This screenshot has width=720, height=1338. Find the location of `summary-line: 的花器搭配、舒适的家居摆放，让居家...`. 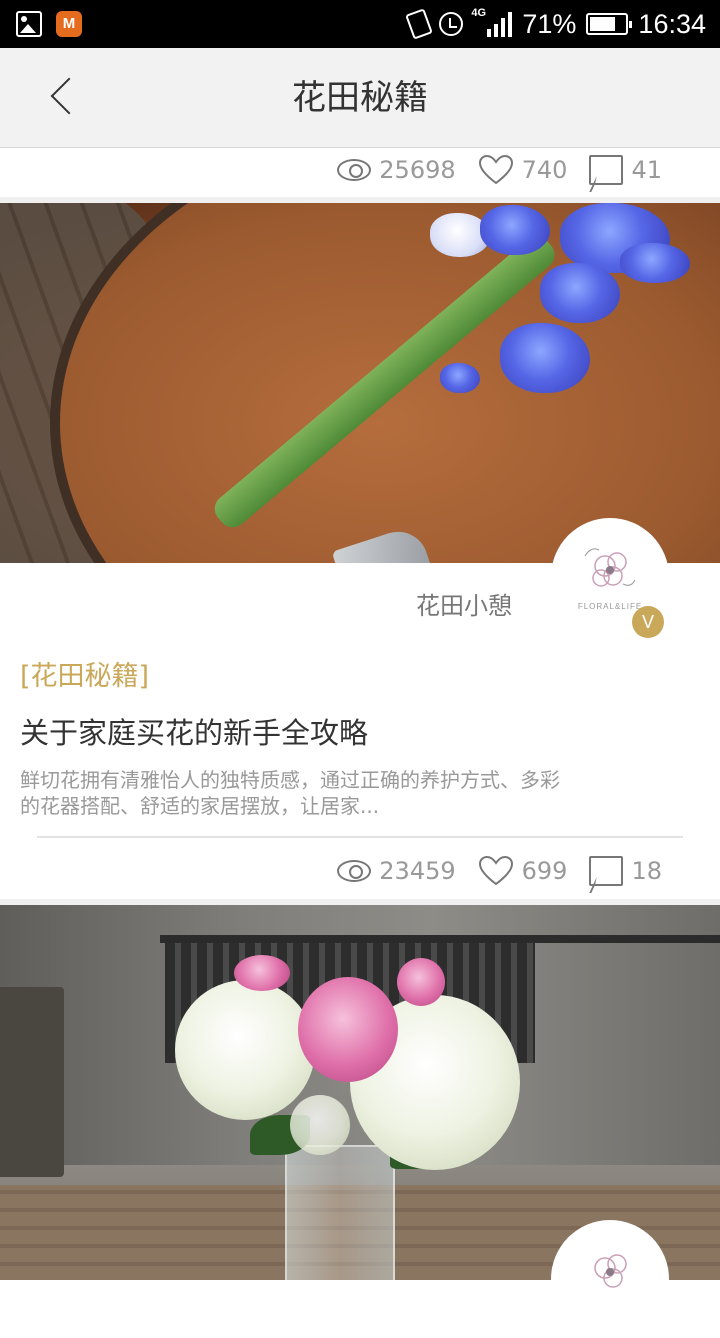

summary-line: 的花器搭配、舒适的家居摆放，让居家... is located at coordinates (200, 806).